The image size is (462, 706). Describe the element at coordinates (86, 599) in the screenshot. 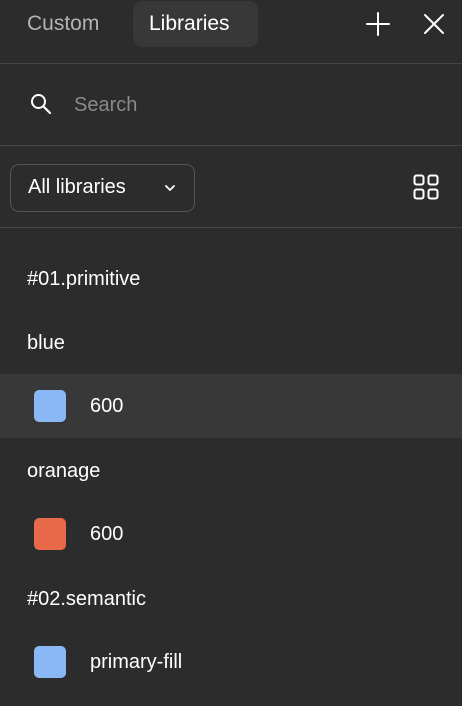

I see `library-heading: #02.semantic` at that location.